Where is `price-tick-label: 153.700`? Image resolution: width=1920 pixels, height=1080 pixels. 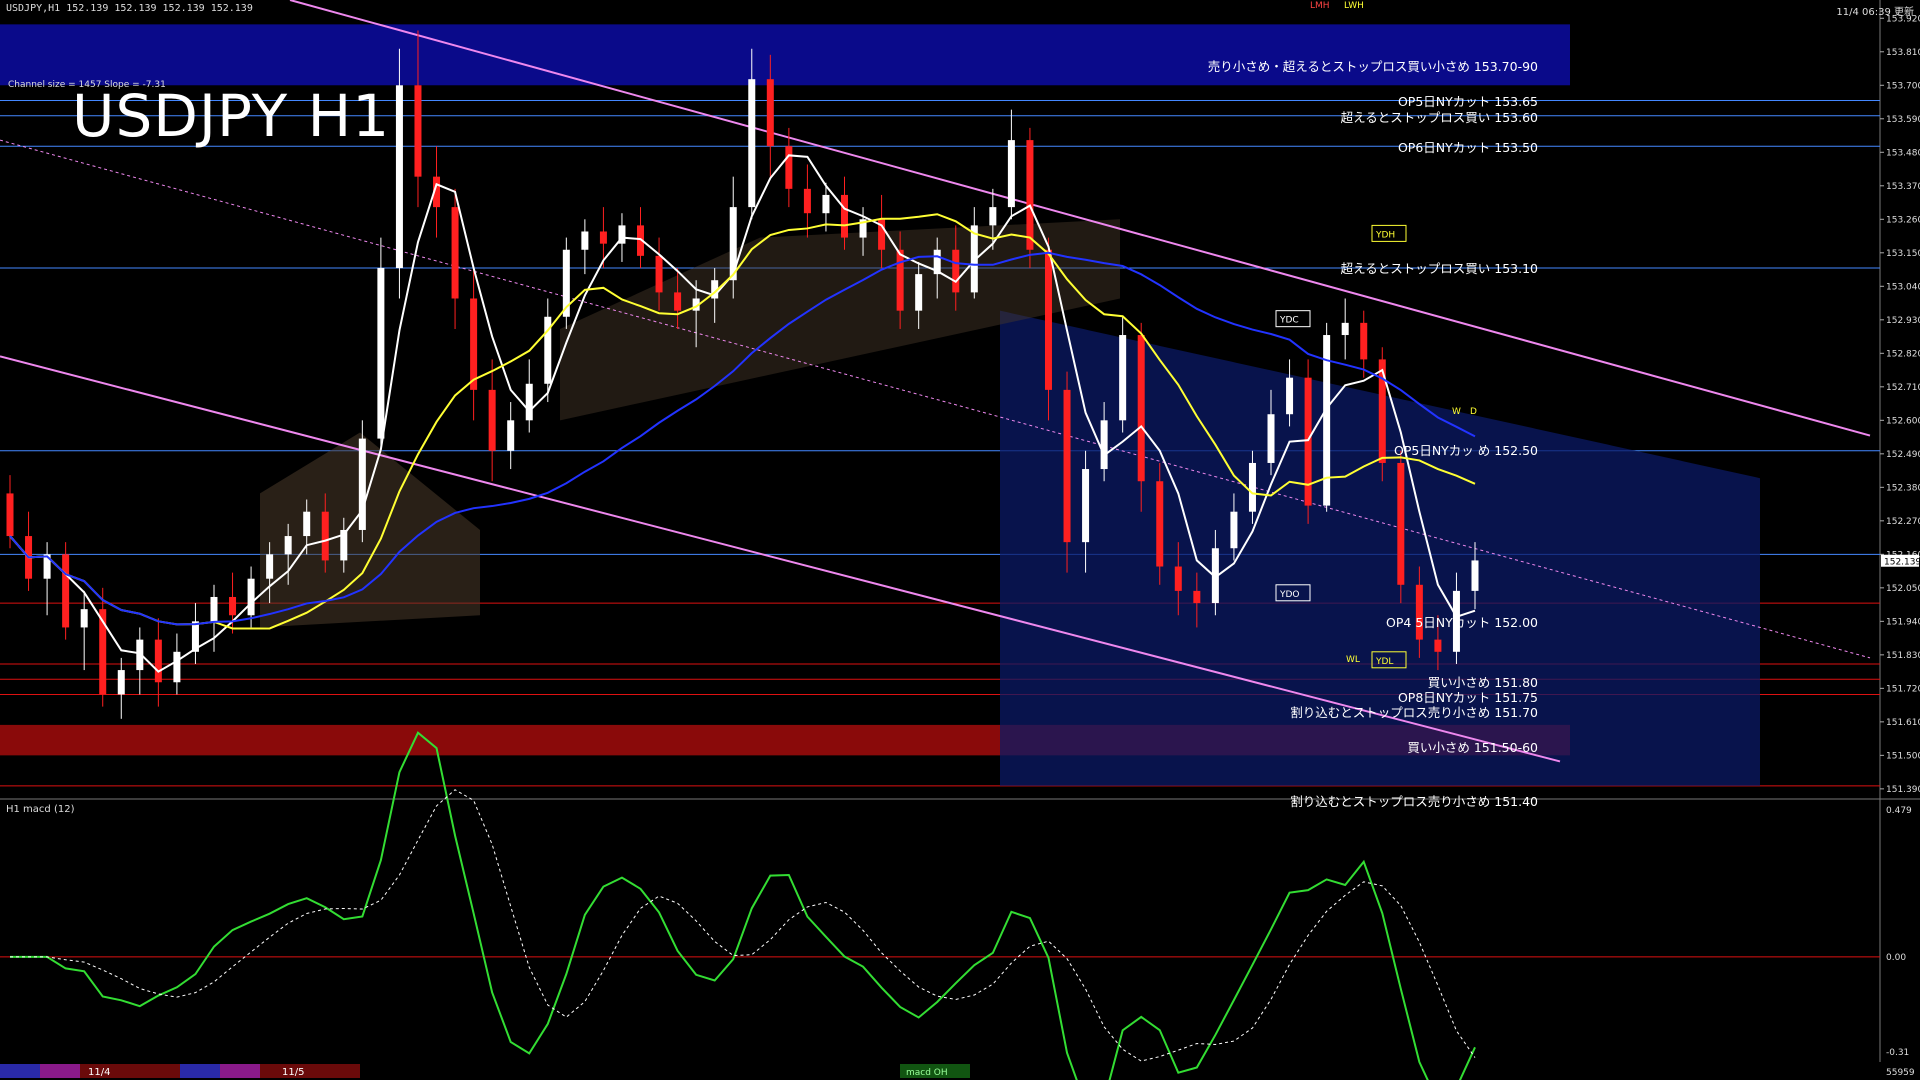 price-tick-label: 153.700 is located at coordinates (1903, 86).